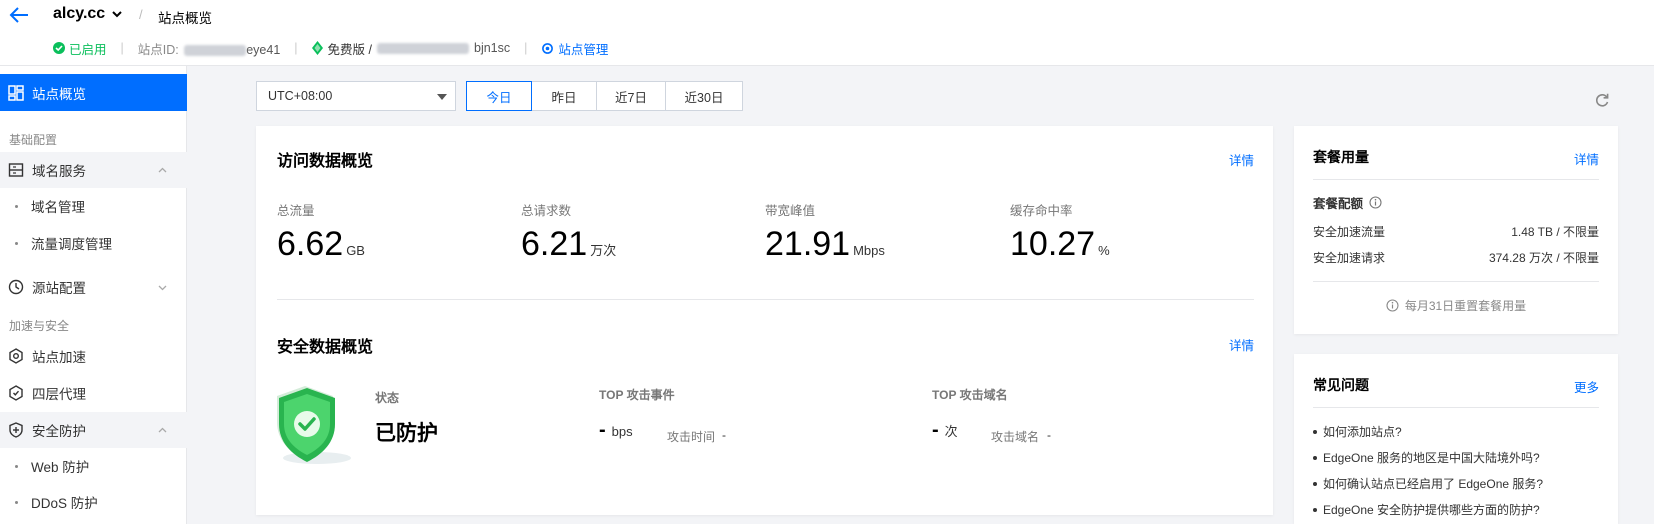 This screenshot has height=524, width=1654. Describe the element at coordinates (314, 425) in the screenshot. I see `shield-check-icon` at that location.